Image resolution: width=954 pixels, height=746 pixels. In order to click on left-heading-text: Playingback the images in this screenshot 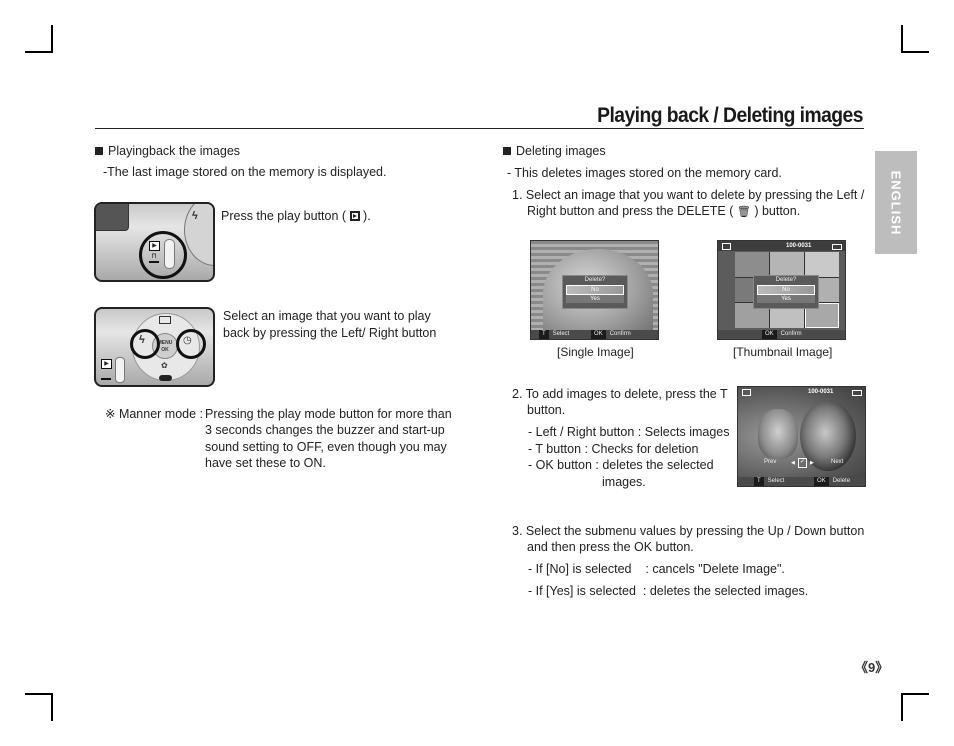, I will do `click(174, 151)`.